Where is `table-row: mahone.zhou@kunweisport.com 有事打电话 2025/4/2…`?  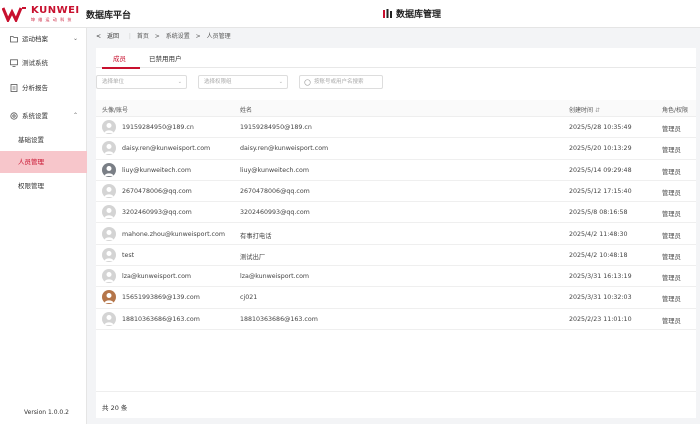 table-row: mahone.zhou@kunweisport.com 有事打电话 2025/4/2… is located at coordinates (396, 234).